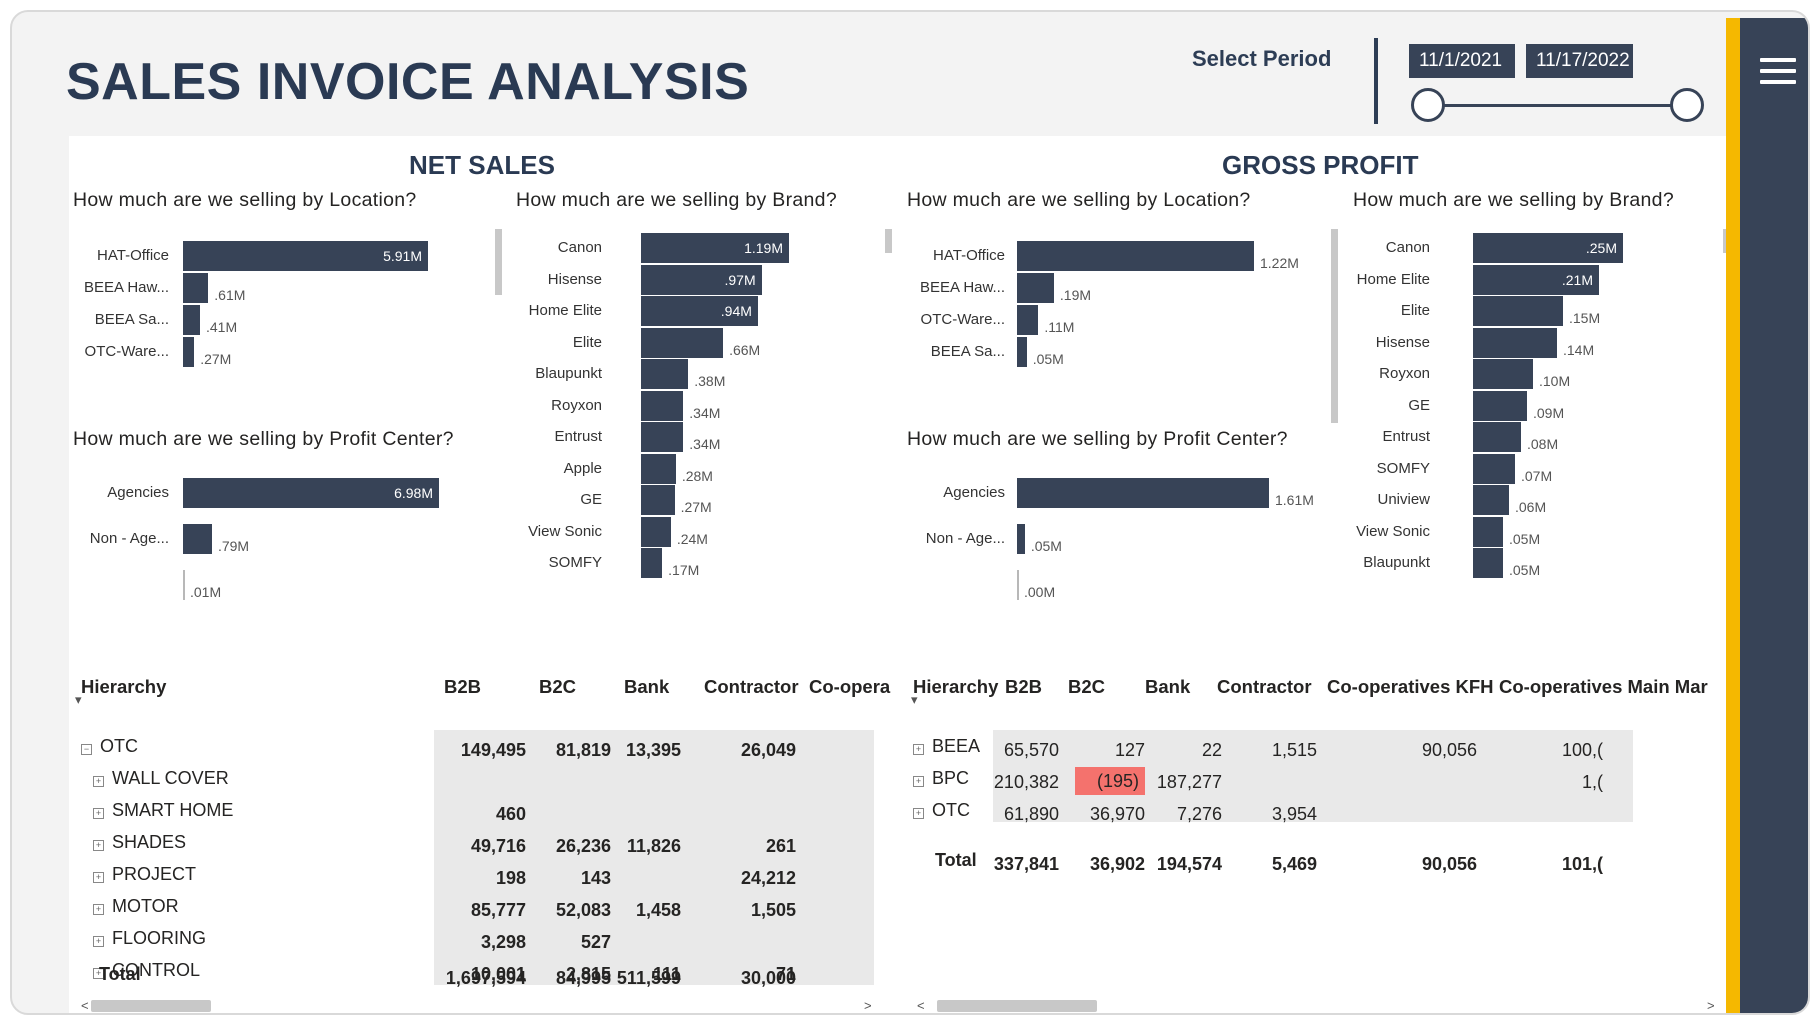 This screenshot has height=1020, width=1819. What do you see at coordinates (1115, 352) in the screenshot?
I see `bar-row: BEEA Sa... .05M` at bounding box center [1115, 352].